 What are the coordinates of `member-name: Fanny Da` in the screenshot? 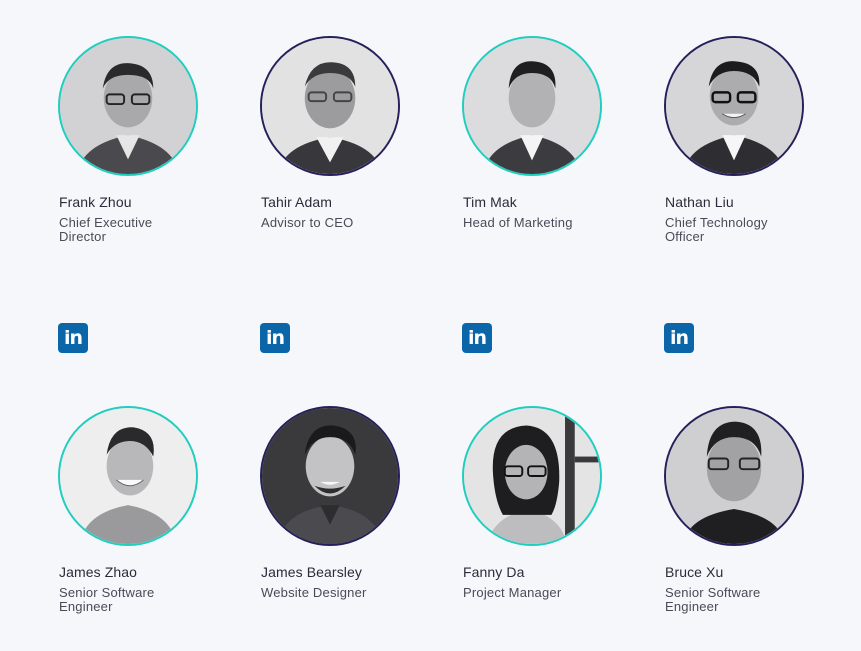 It's located at (494, 572).